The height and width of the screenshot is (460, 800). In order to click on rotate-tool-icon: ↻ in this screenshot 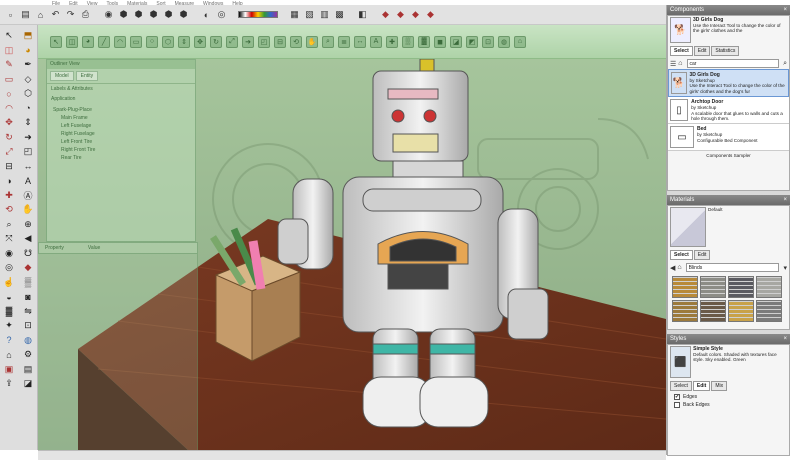, I will do `click(9, 137)`.